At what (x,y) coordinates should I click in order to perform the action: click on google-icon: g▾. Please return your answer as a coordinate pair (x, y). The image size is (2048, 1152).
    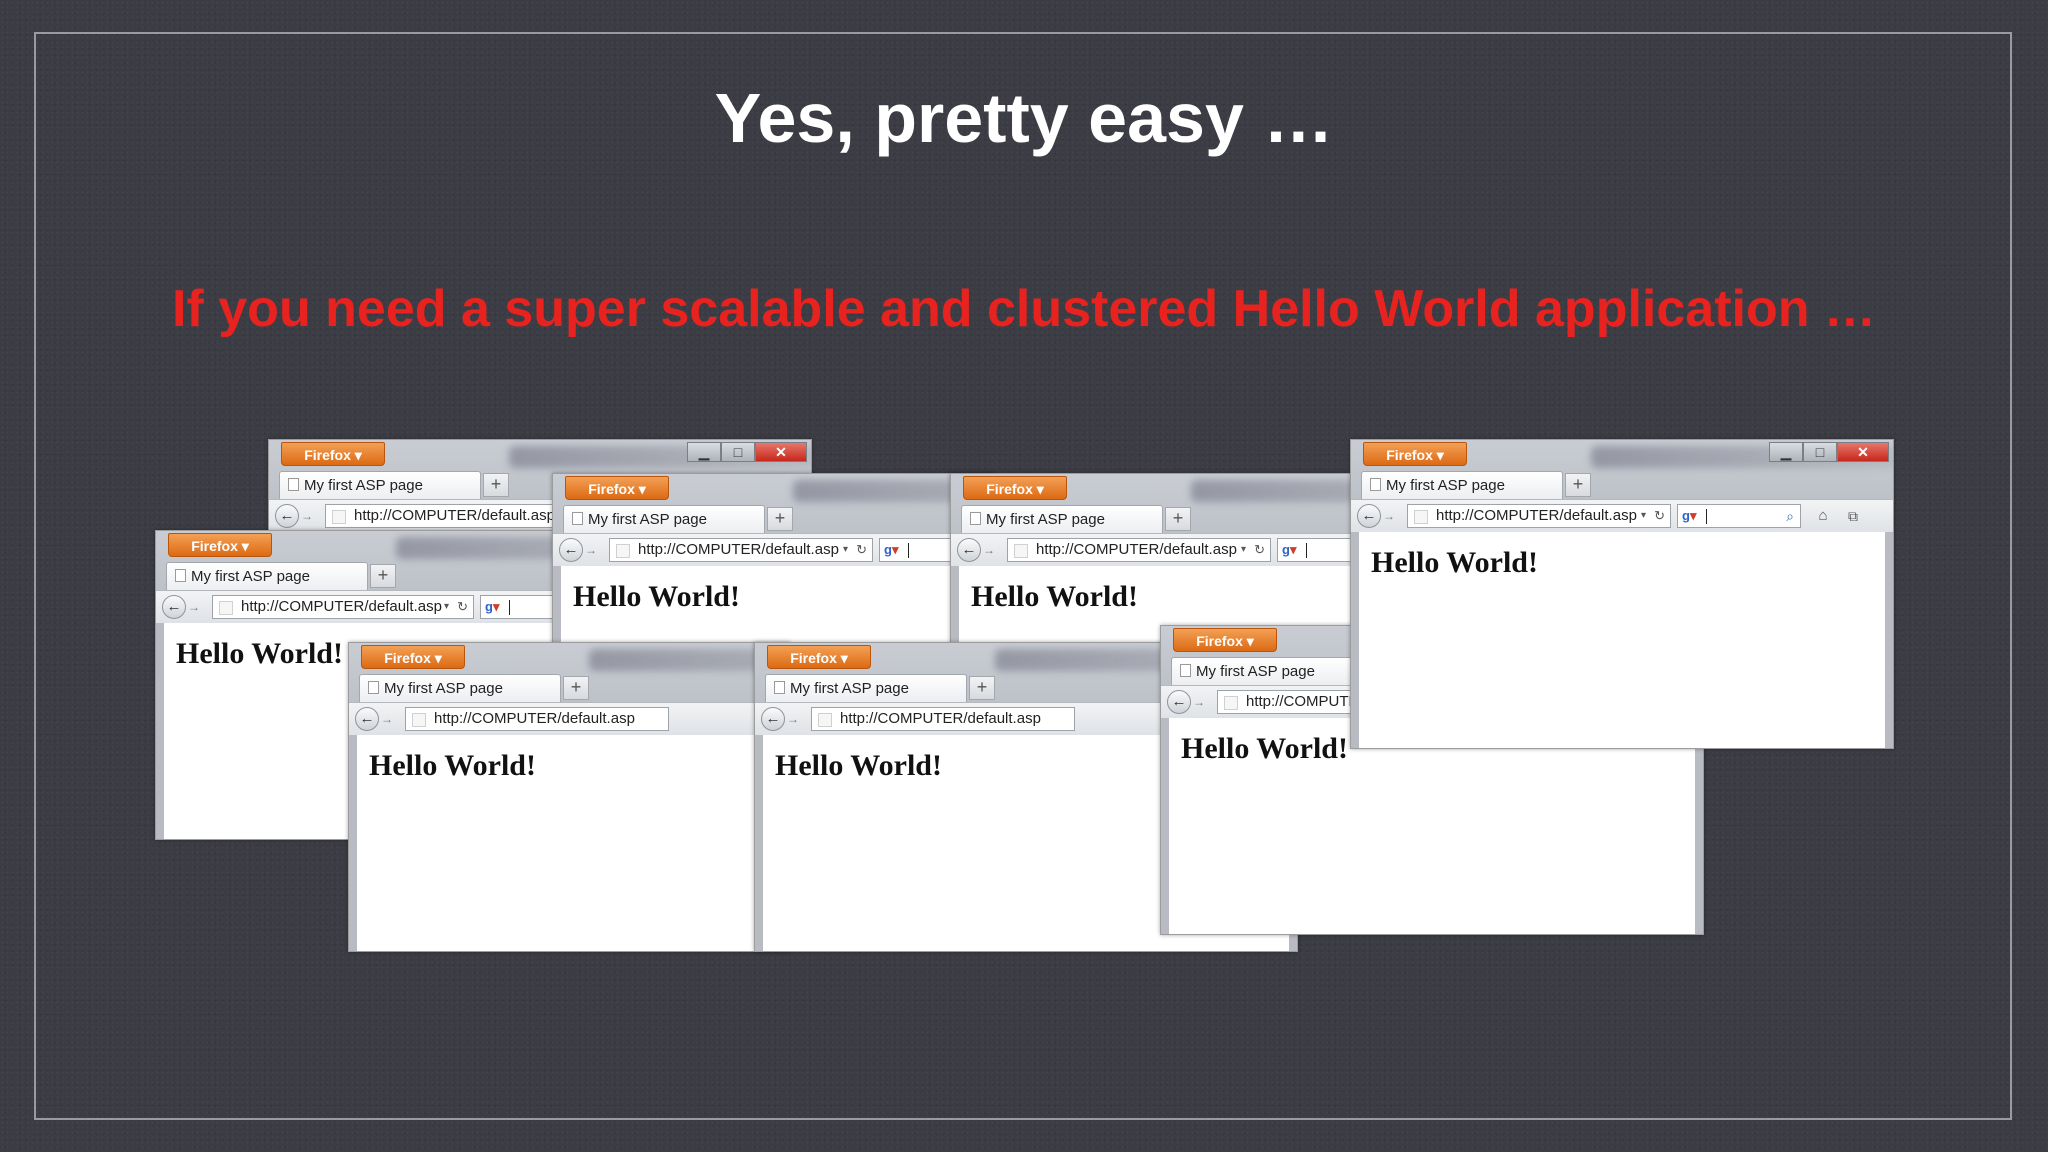
    Looking at the image, I should click on (1689, 515).